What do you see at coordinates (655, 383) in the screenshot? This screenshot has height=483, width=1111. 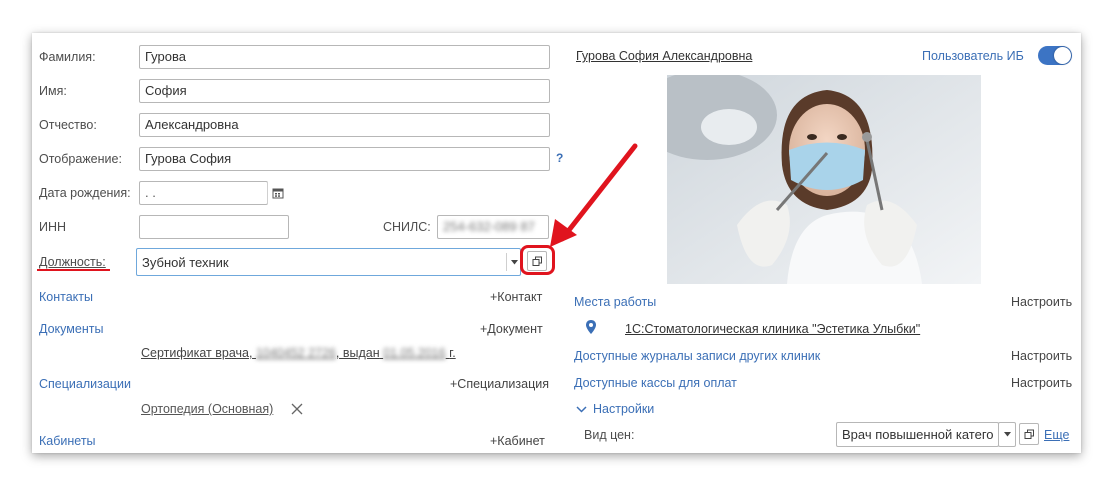 I see `cashboxes-section-link: Доступные кассы для оплат` at bounding box center [655, 383].